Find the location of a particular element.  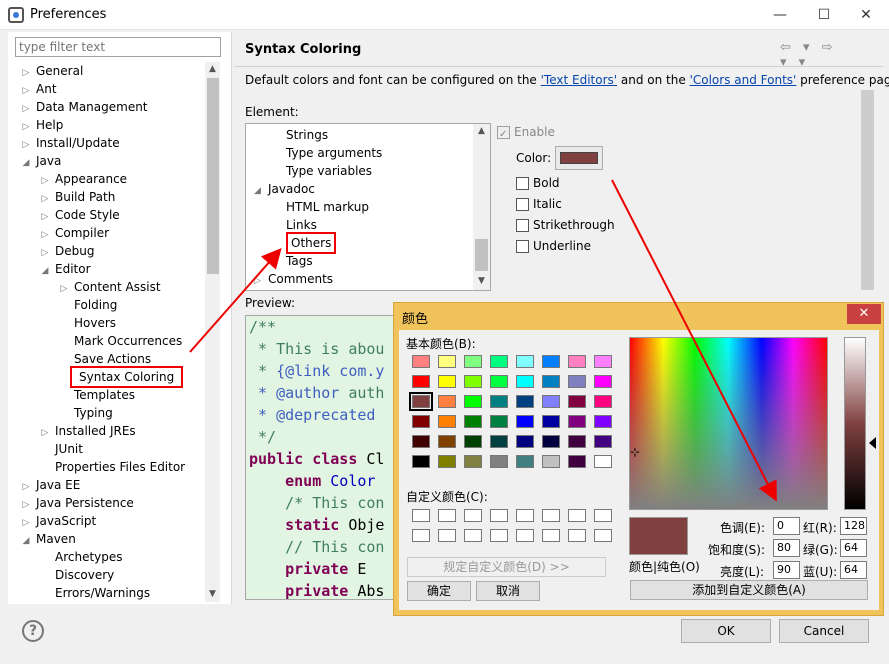

ok-button: OK is located at coordinates (726, 631).